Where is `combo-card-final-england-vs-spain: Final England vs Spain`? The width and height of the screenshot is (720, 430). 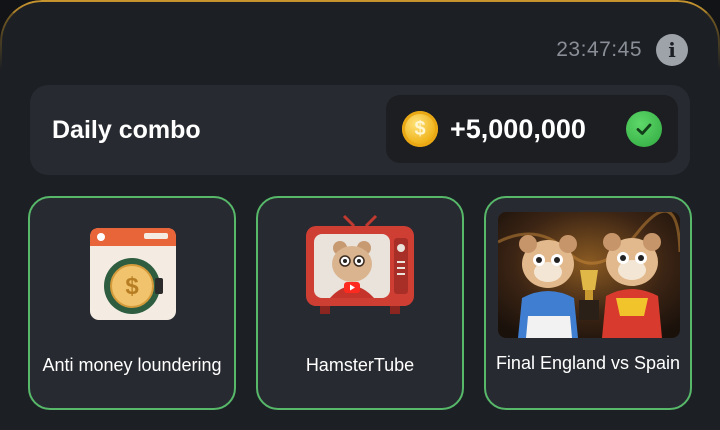
combo-card-final-england-vs-spain: Final England vs Spain is located at coordinates (588, 303).